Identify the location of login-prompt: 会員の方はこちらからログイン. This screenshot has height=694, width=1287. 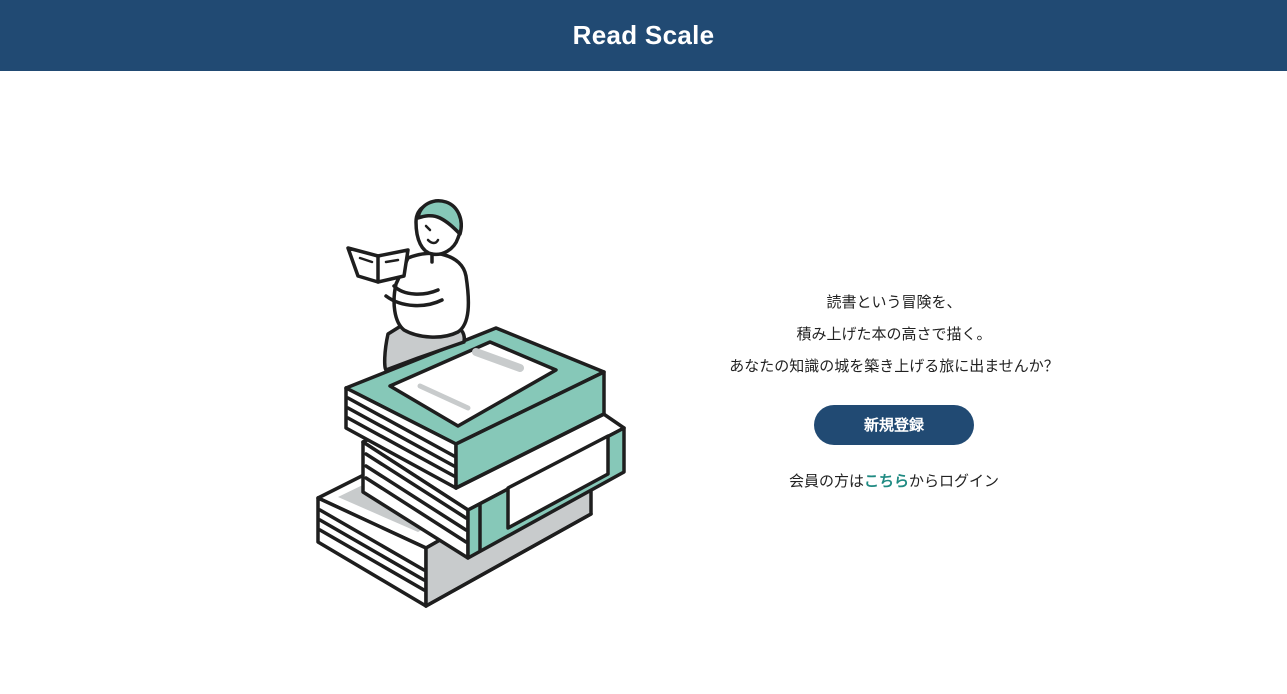
(894, 481).